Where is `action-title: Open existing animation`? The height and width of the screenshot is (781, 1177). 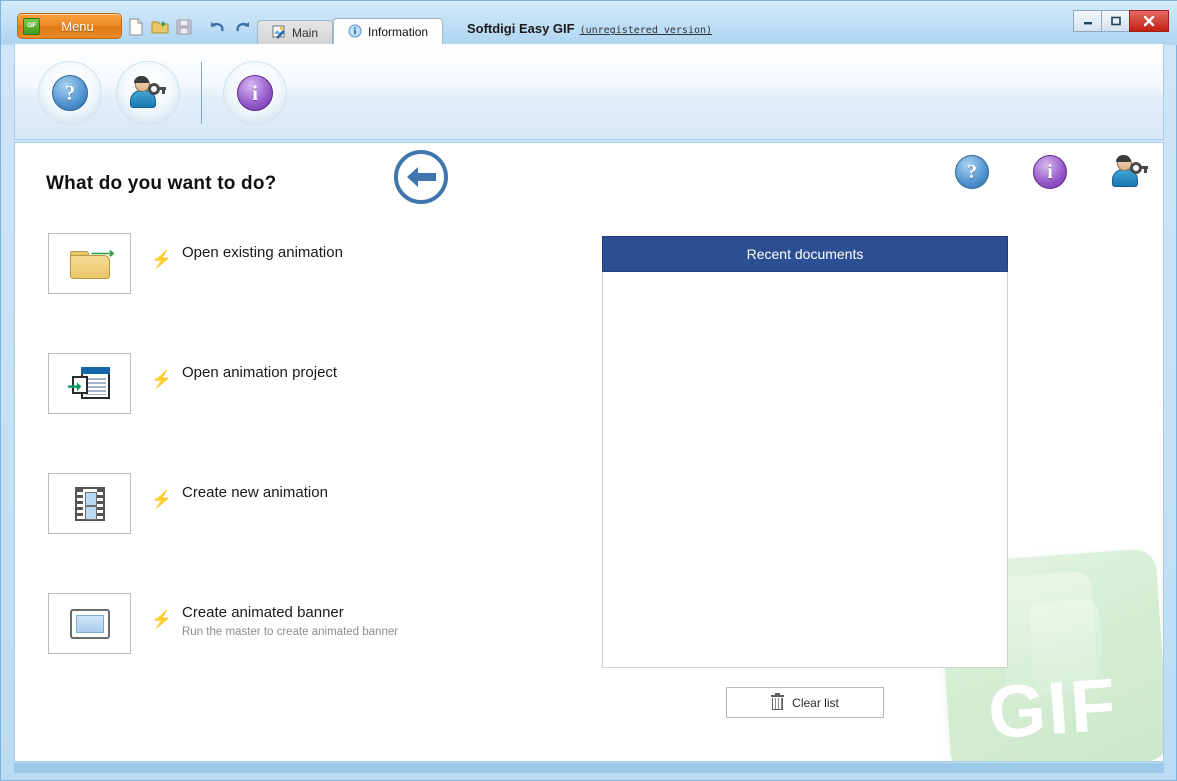 action-title: Open existing animation is located at coordinates (262, 252).